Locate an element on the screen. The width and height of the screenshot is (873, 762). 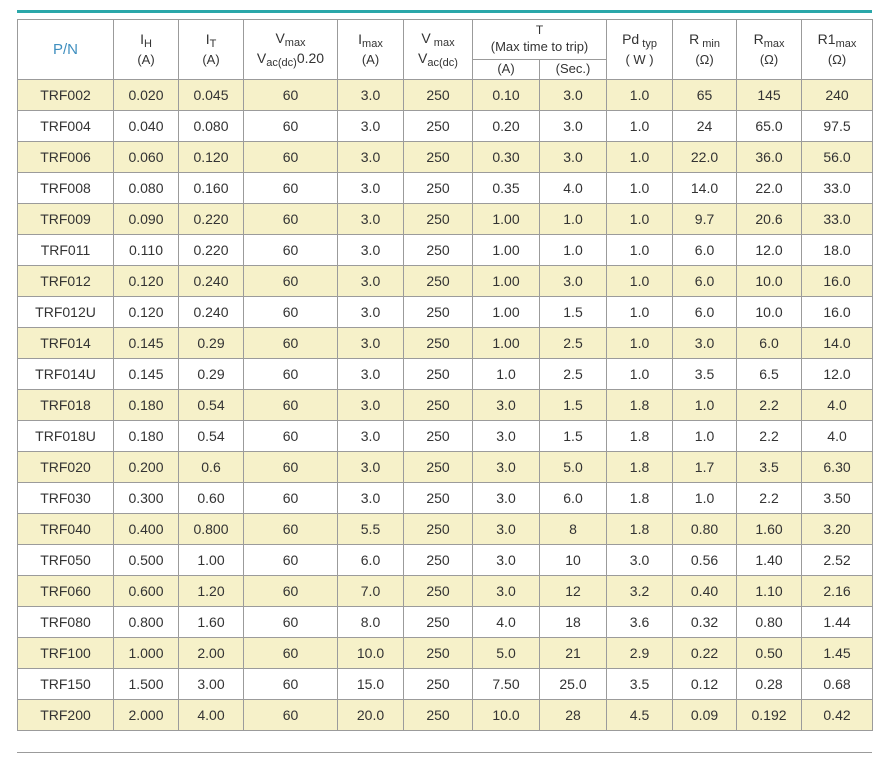
cell-trip-seconds: 18 is located at coordinates (573, 622).